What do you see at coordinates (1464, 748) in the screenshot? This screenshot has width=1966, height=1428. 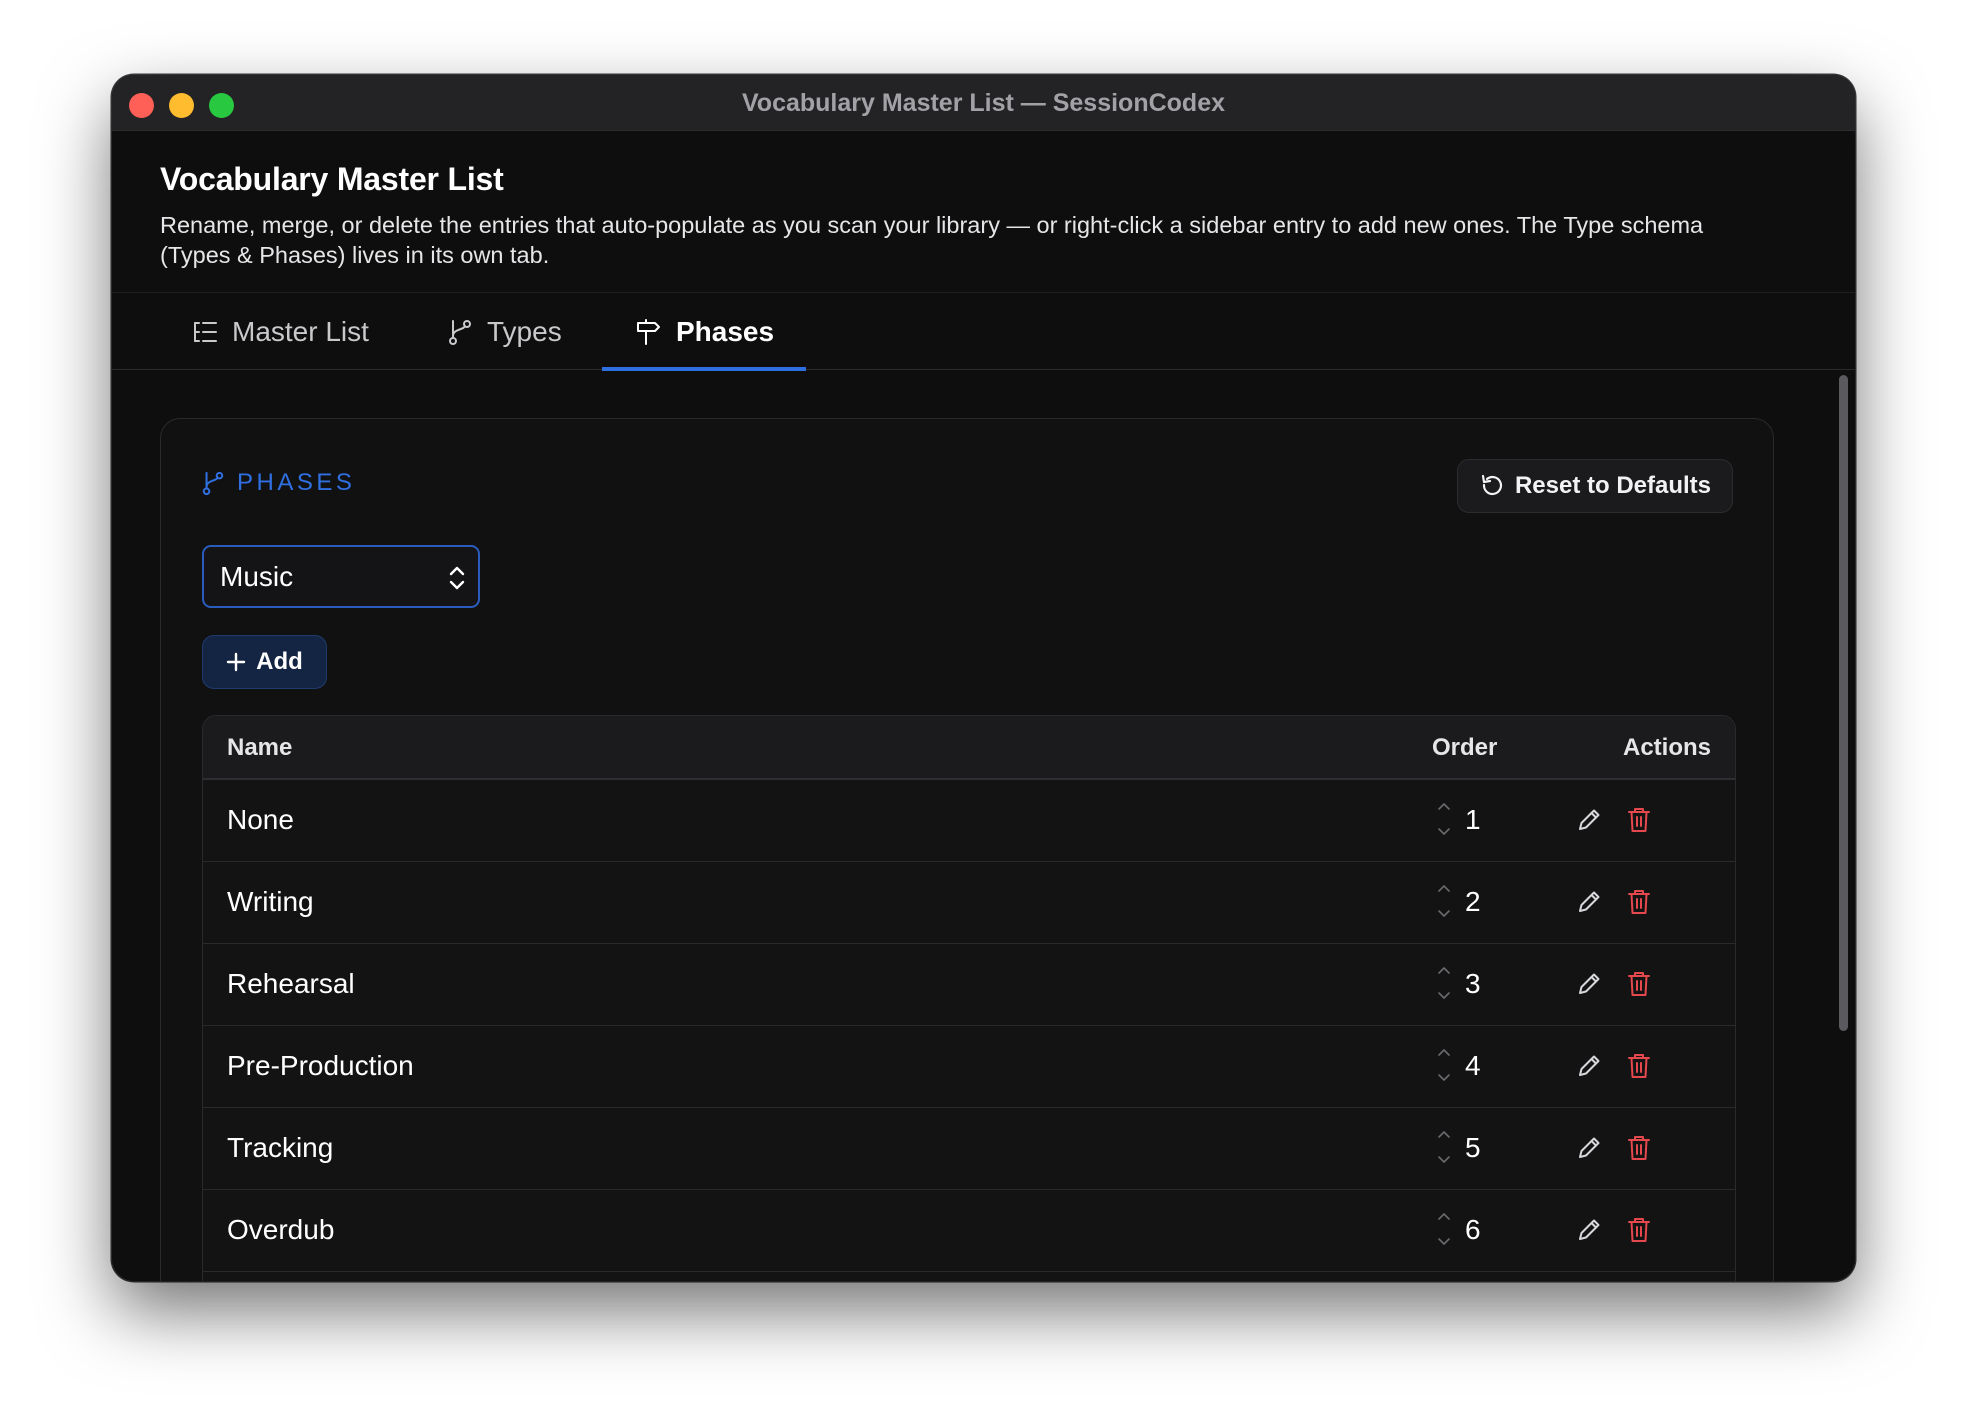 I see `column-header-order: Order` at bounding box center [1464, 748].